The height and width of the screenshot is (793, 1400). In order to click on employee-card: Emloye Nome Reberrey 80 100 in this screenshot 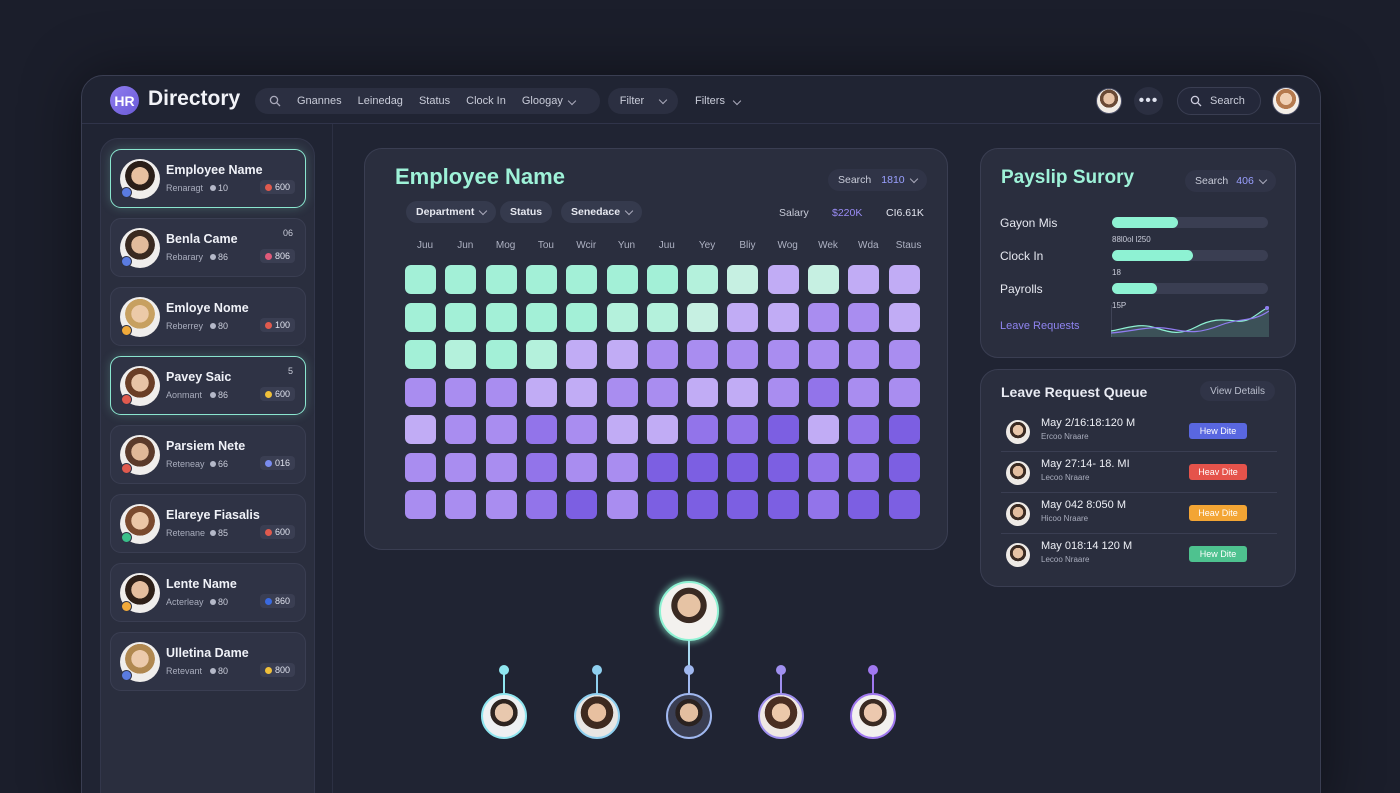, I will do `click(208, 316)`.